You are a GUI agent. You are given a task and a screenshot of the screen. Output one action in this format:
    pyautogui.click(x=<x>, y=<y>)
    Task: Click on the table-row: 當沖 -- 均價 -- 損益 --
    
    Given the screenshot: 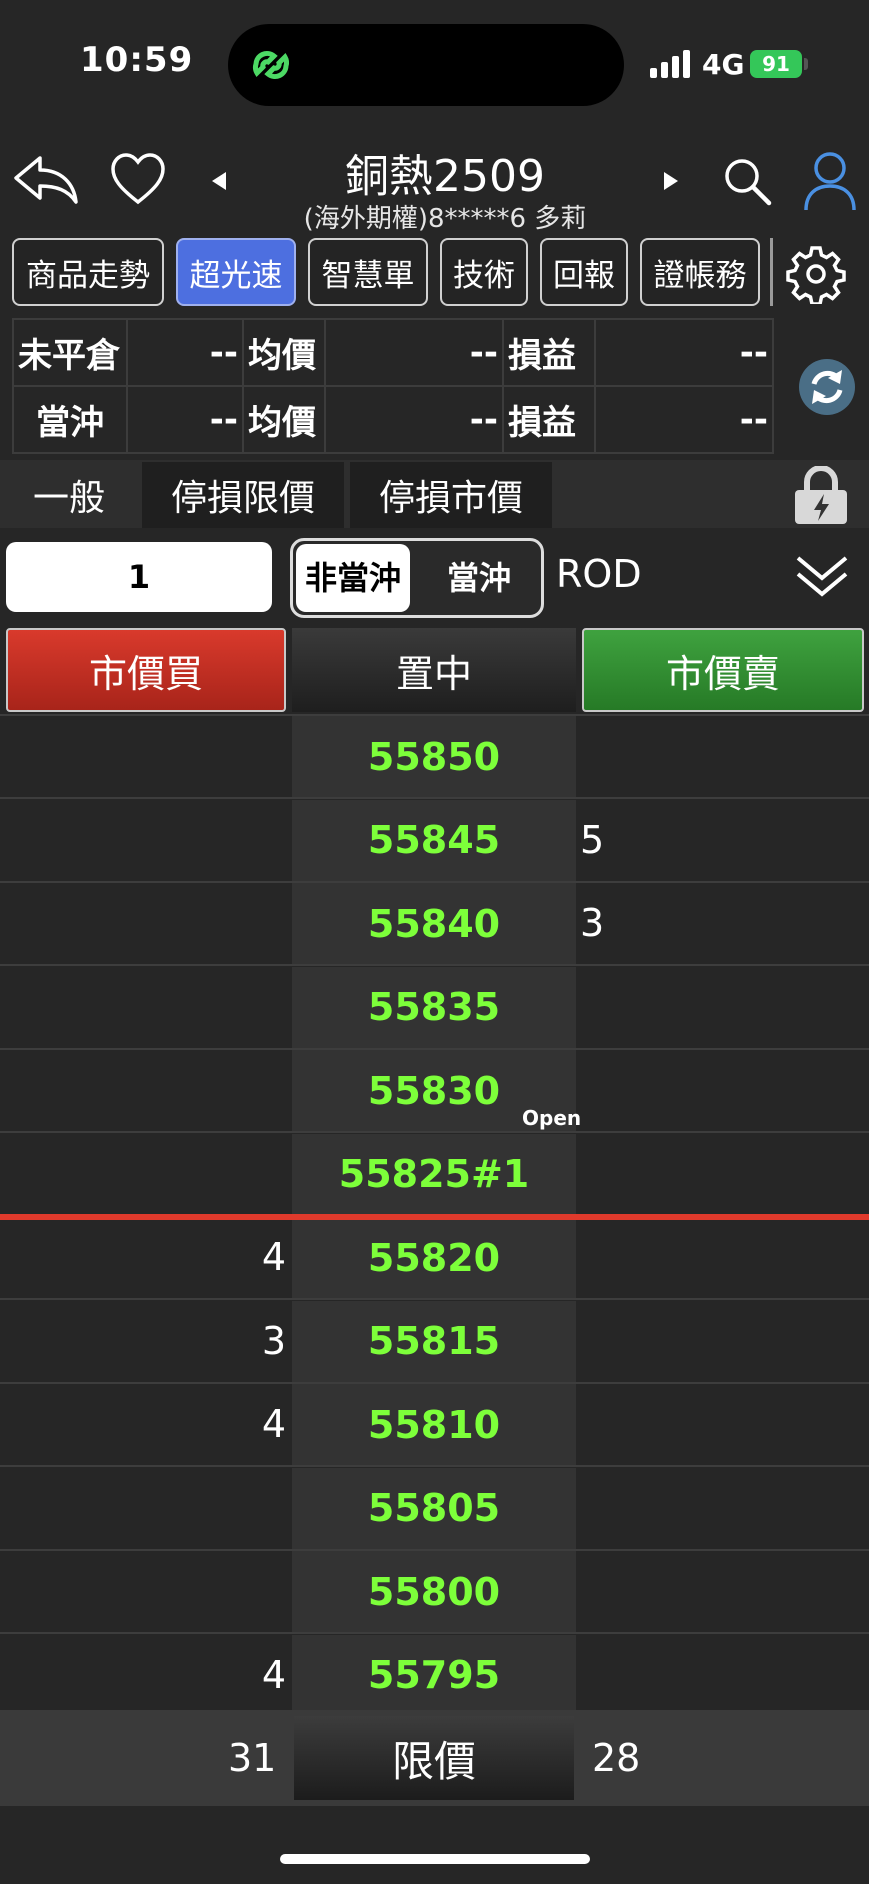 What is the action you would take?
    pyautogui.click(x=393, y=419)
    